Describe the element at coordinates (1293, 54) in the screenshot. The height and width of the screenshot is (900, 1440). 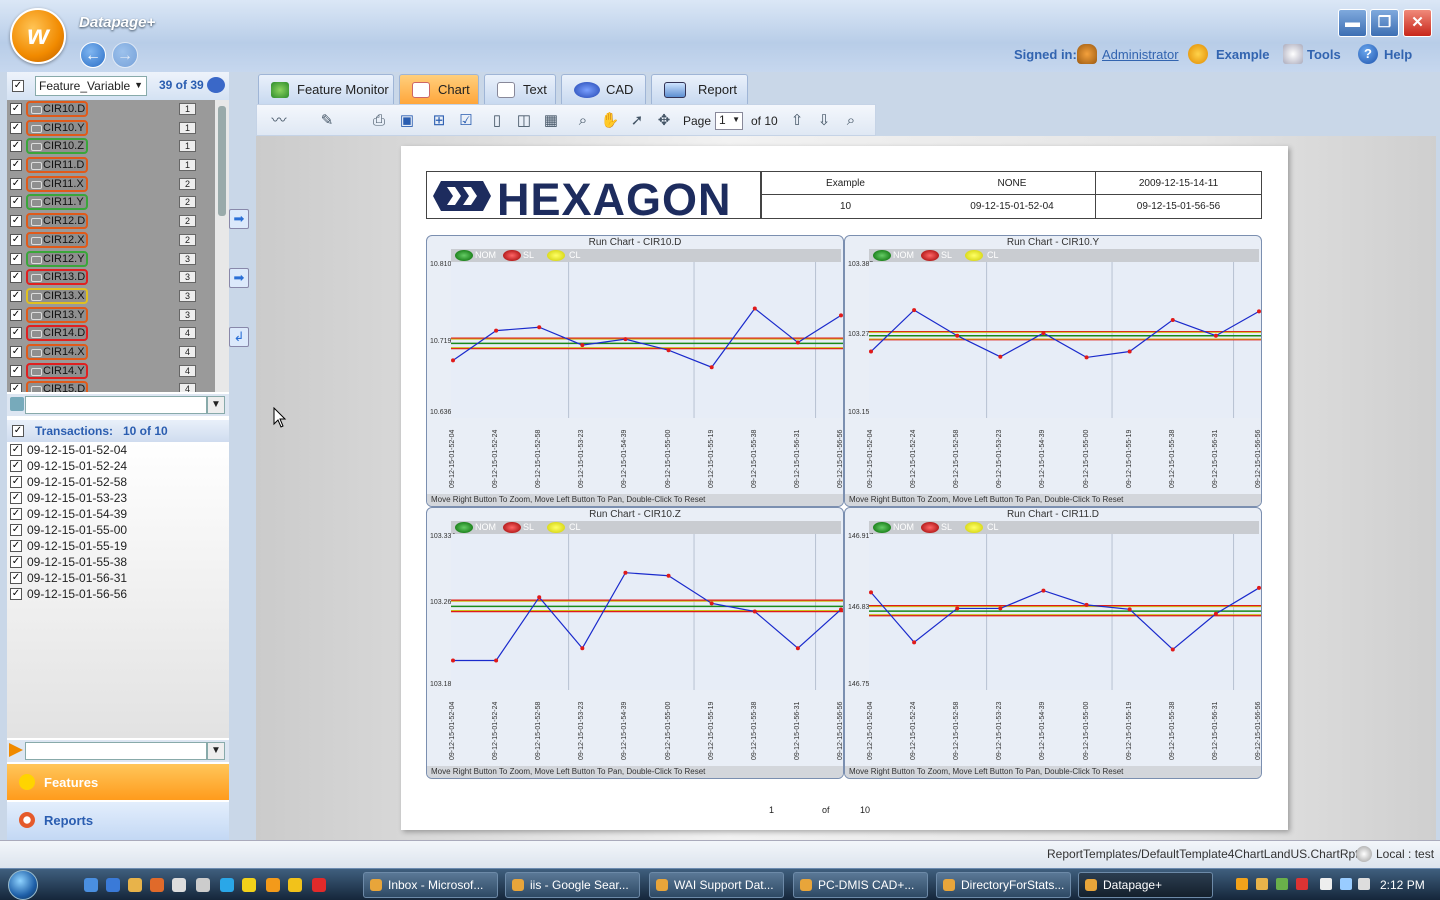
I see `tools-icon` at that location.